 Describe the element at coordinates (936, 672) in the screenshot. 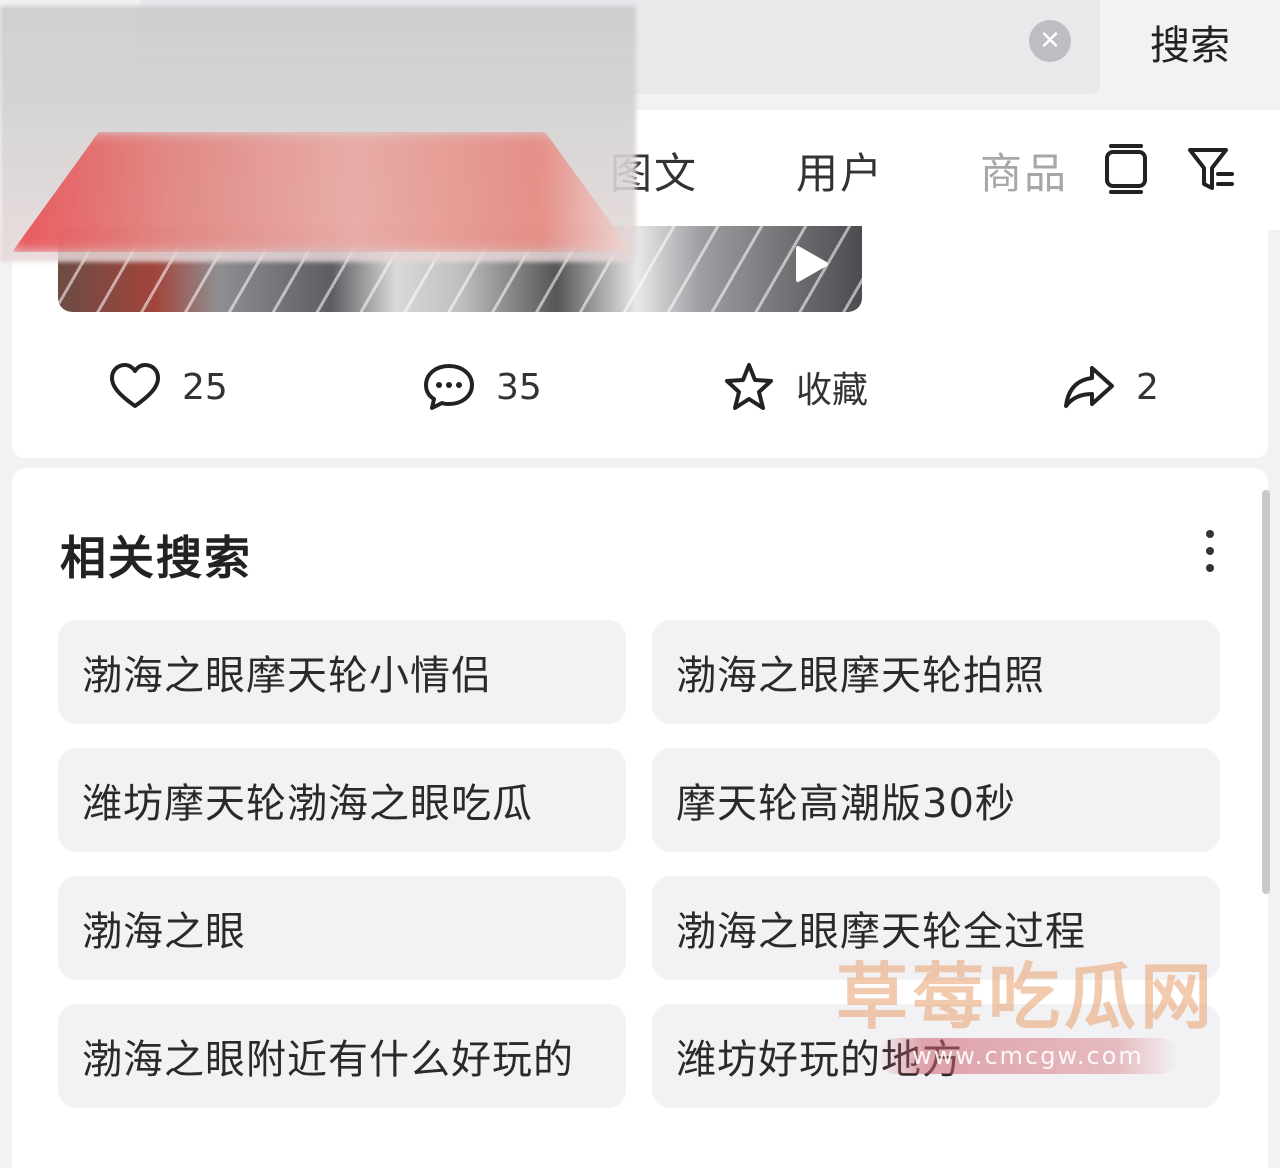

I see `related-search-item: 渤海之眼摩天轮拍照` at that location.